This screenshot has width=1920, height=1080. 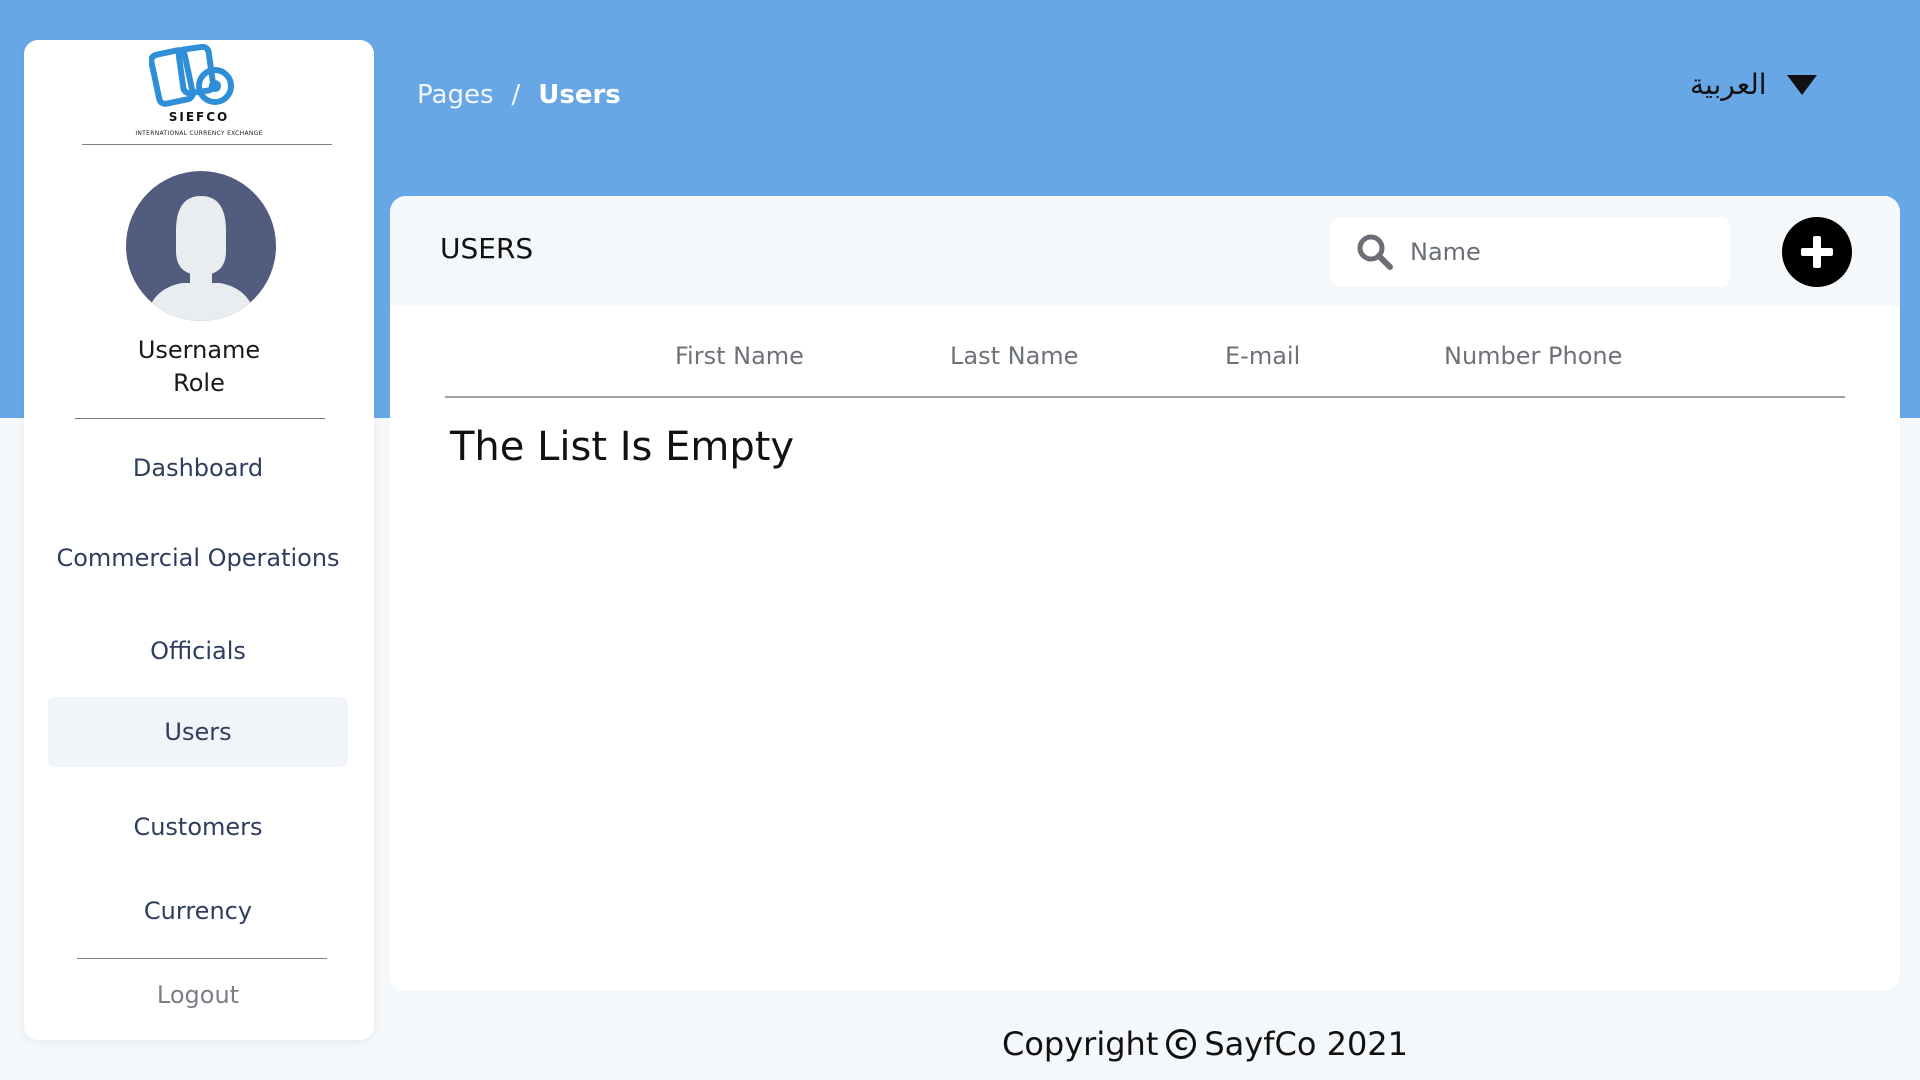 I want to click on search-input, so click(x=1560, y=252).